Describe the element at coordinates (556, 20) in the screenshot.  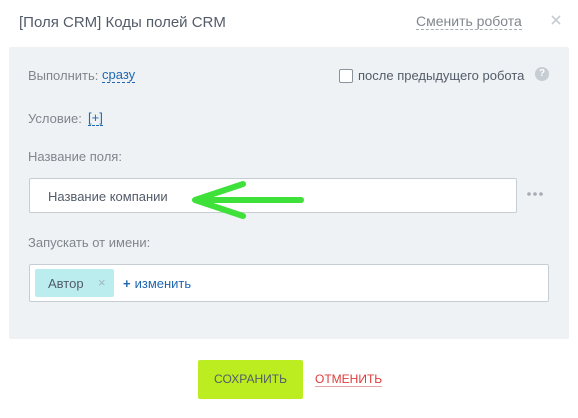
I see `close-icon` at that location.